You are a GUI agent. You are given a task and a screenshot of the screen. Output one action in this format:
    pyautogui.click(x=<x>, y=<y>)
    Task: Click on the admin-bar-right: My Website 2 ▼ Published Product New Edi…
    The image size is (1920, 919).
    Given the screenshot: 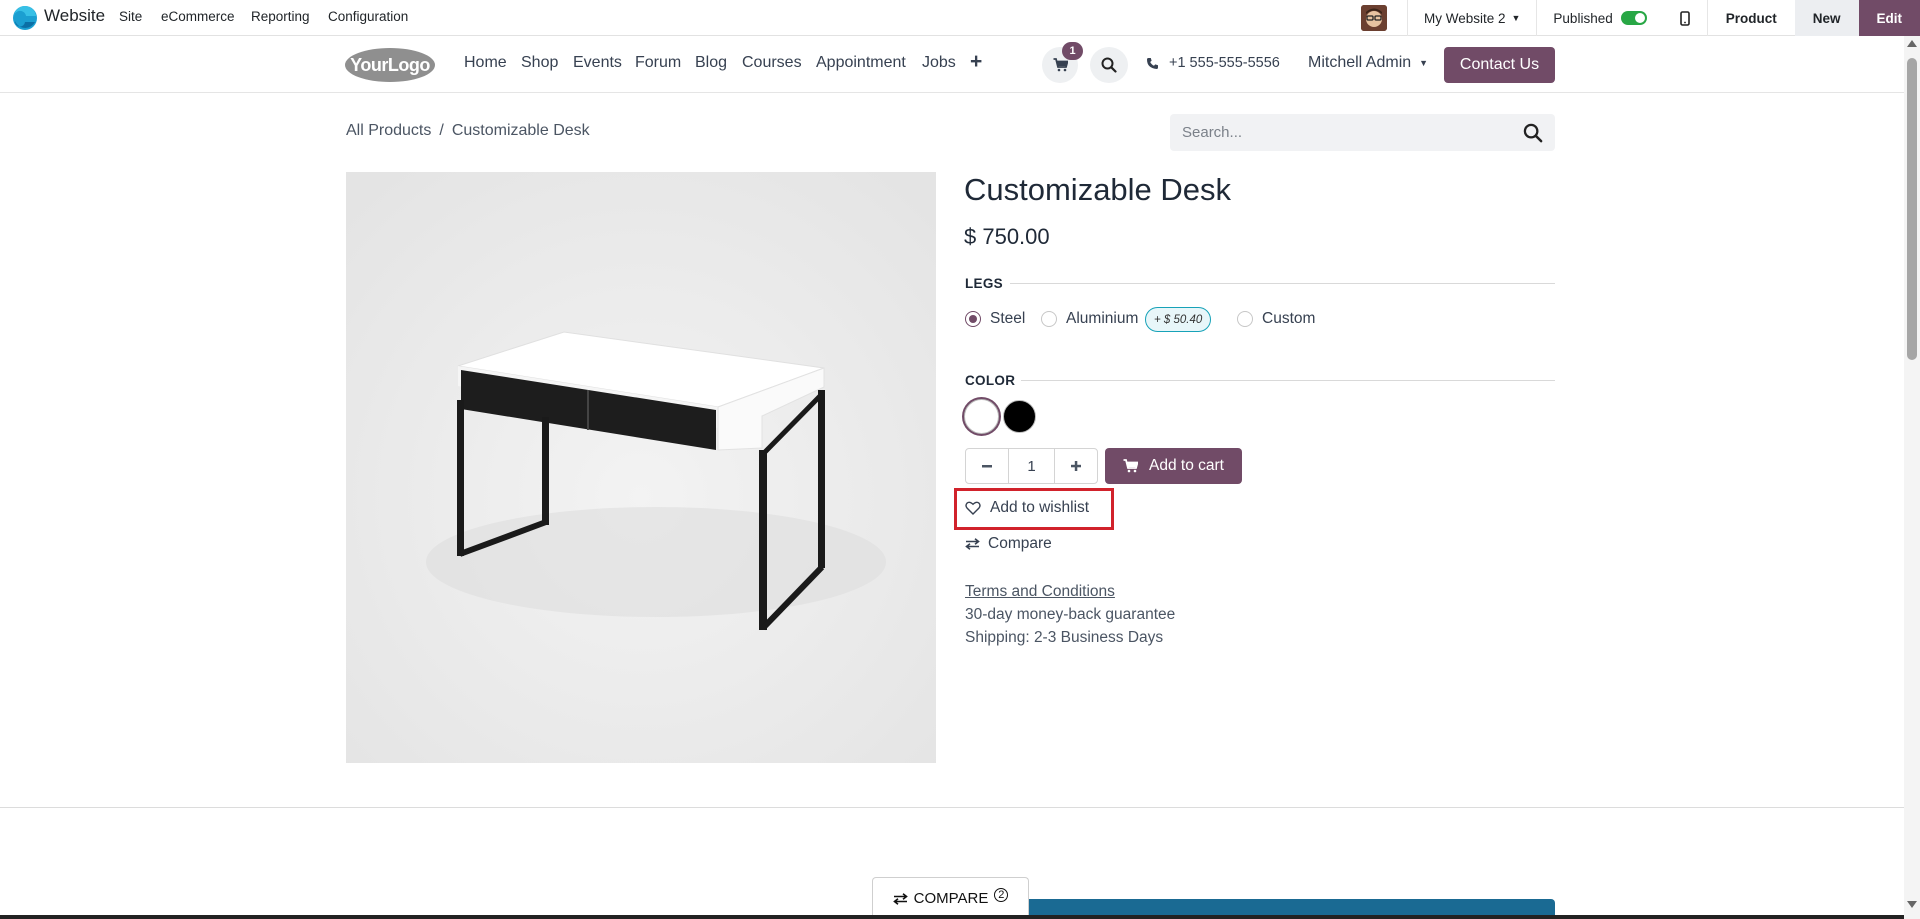 What is the action you would take?
    pyautogui.click(x=1640, y=18)
    